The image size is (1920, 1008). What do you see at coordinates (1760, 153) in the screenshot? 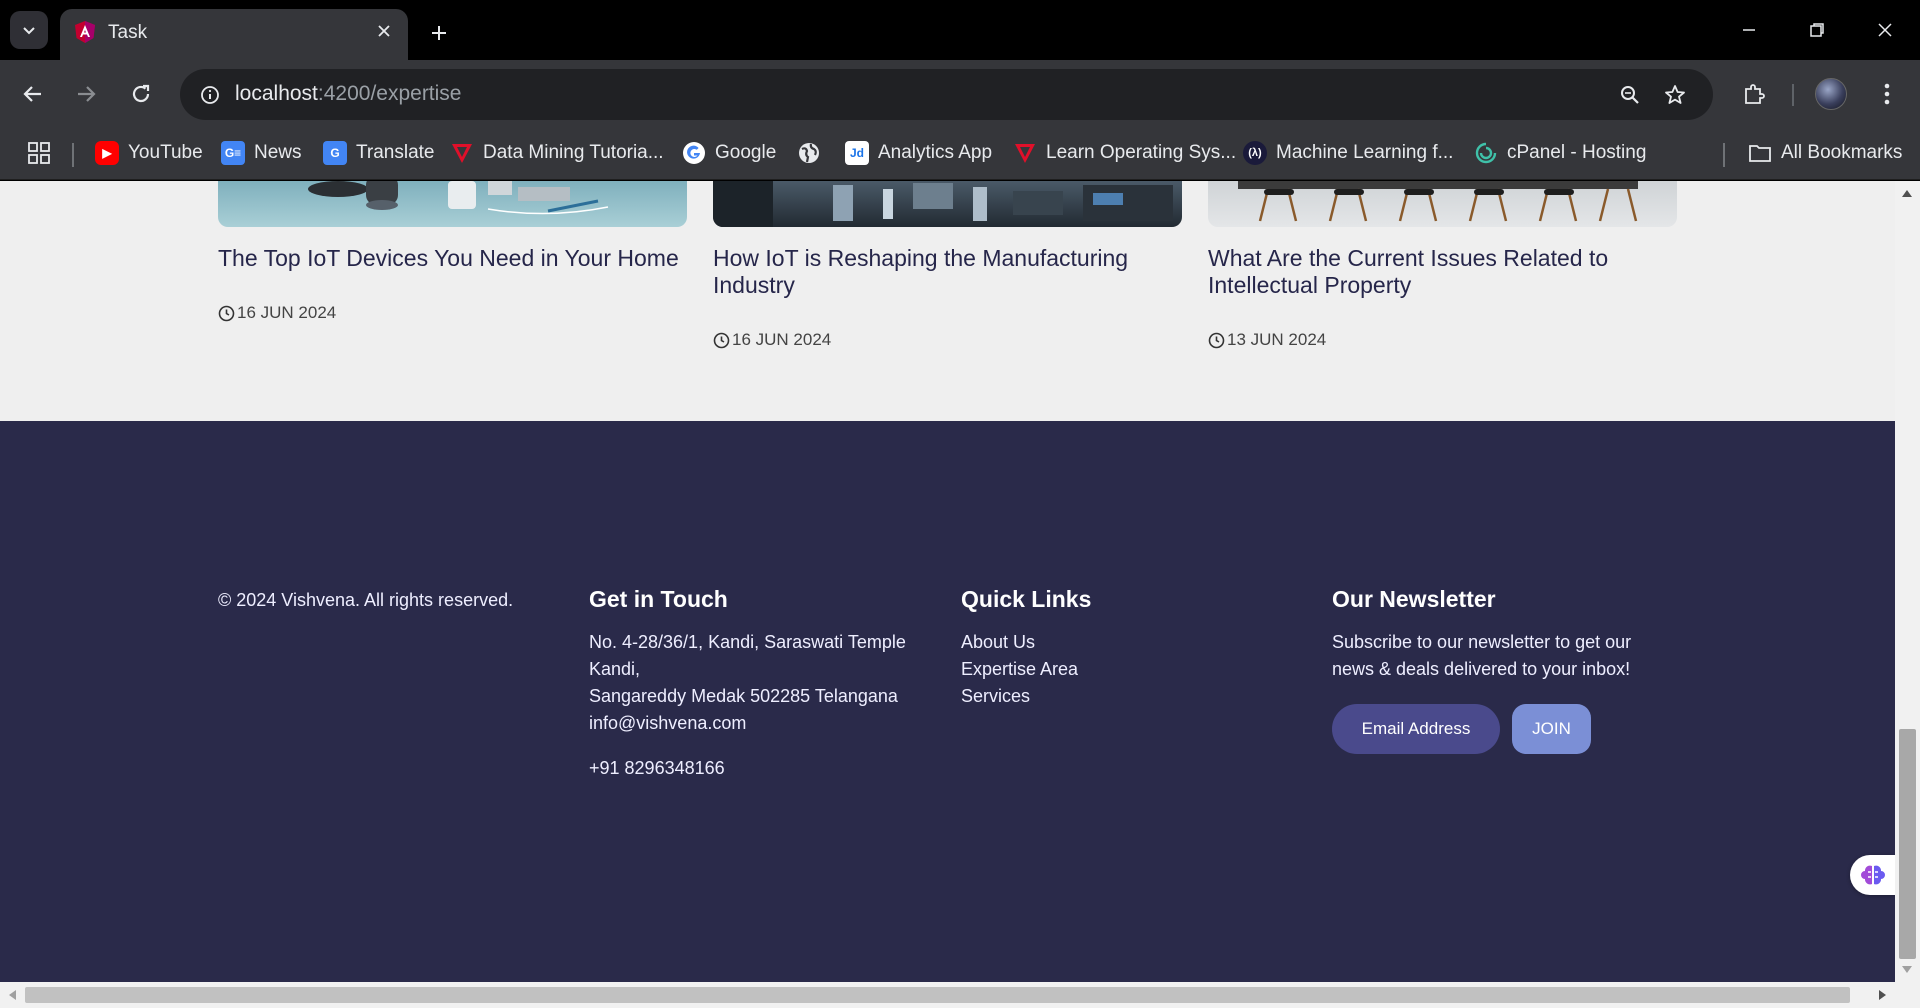
I see `folder-icon` at bounding box center [1760, 153].